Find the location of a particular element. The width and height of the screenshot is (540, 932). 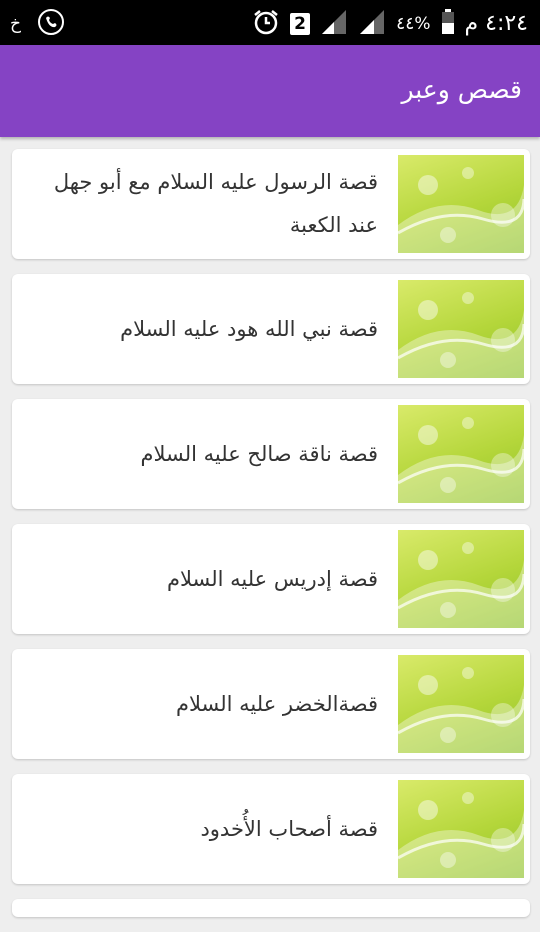

list-item: قصة نبي الله هود عليه السلام is located at coordinates (271, 329).